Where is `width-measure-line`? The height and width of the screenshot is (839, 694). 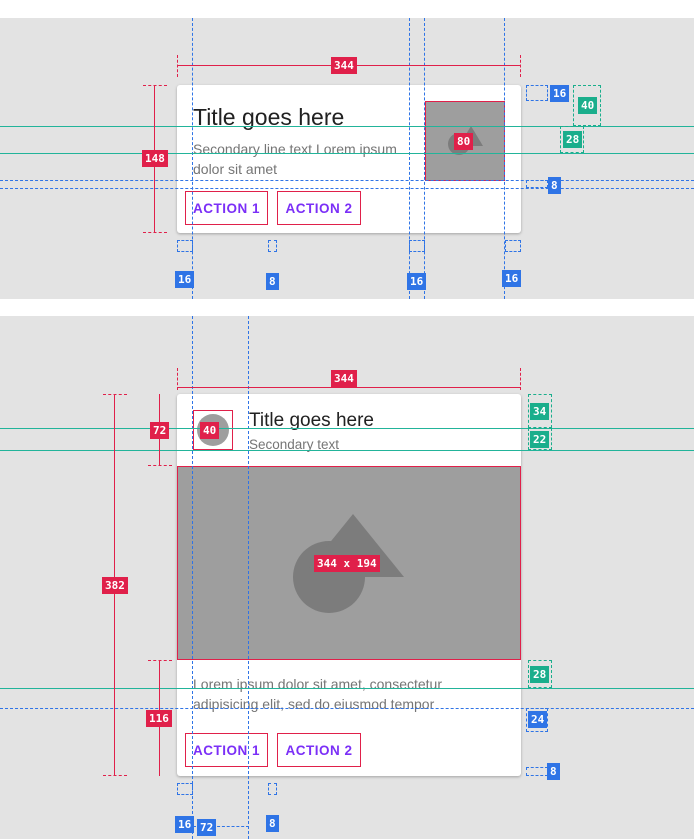 width-measure-line is located at coordinates (349, 387).